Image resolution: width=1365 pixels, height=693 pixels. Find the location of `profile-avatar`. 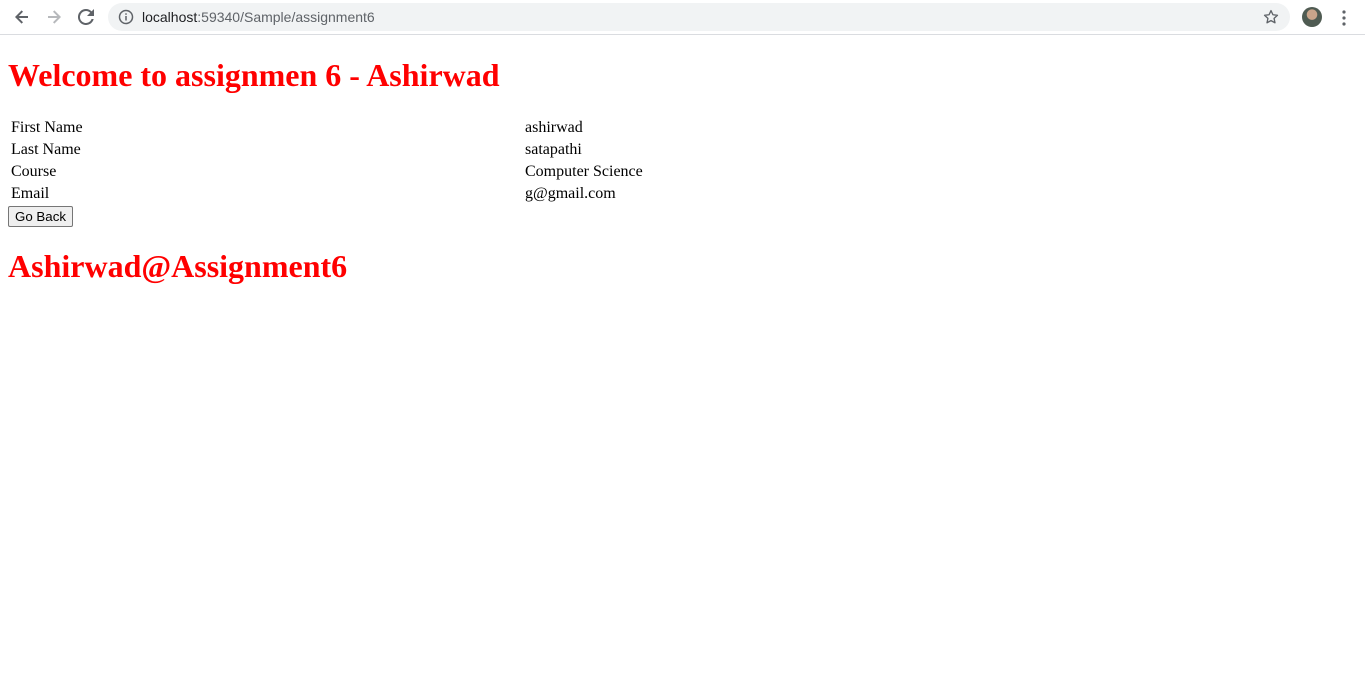

profile-avatar is located at coordinates (1312, 17).